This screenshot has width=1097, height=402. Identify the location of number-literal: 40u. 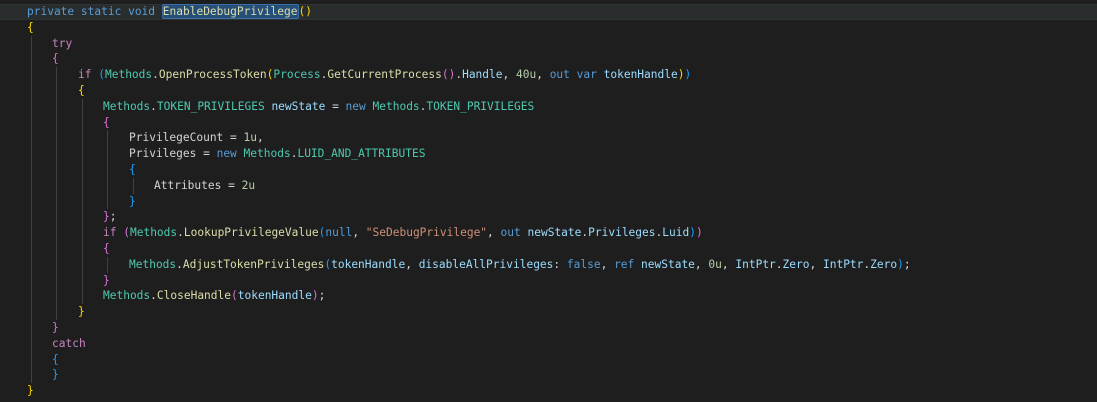
(526, 75).